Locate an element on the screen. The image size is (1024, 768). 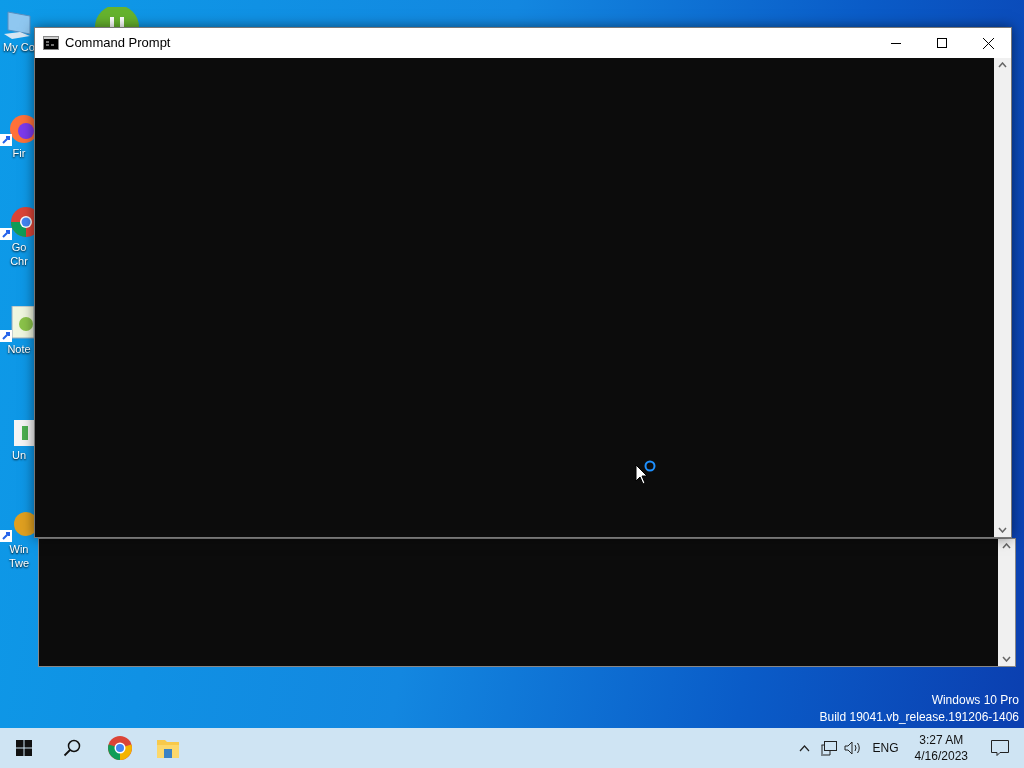
shortcut-label: Go is located at coordinates (18, 247).